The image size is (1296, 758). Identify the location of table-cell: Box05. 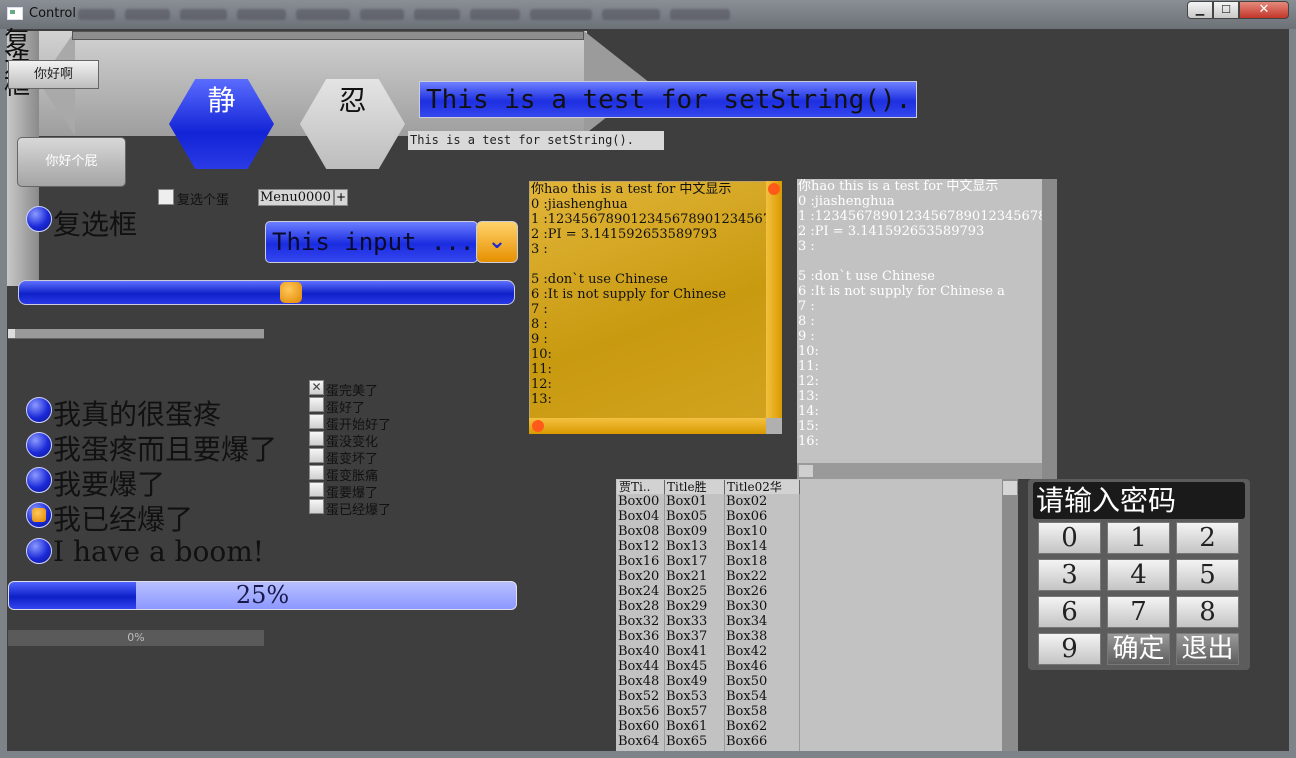
(686, 516).